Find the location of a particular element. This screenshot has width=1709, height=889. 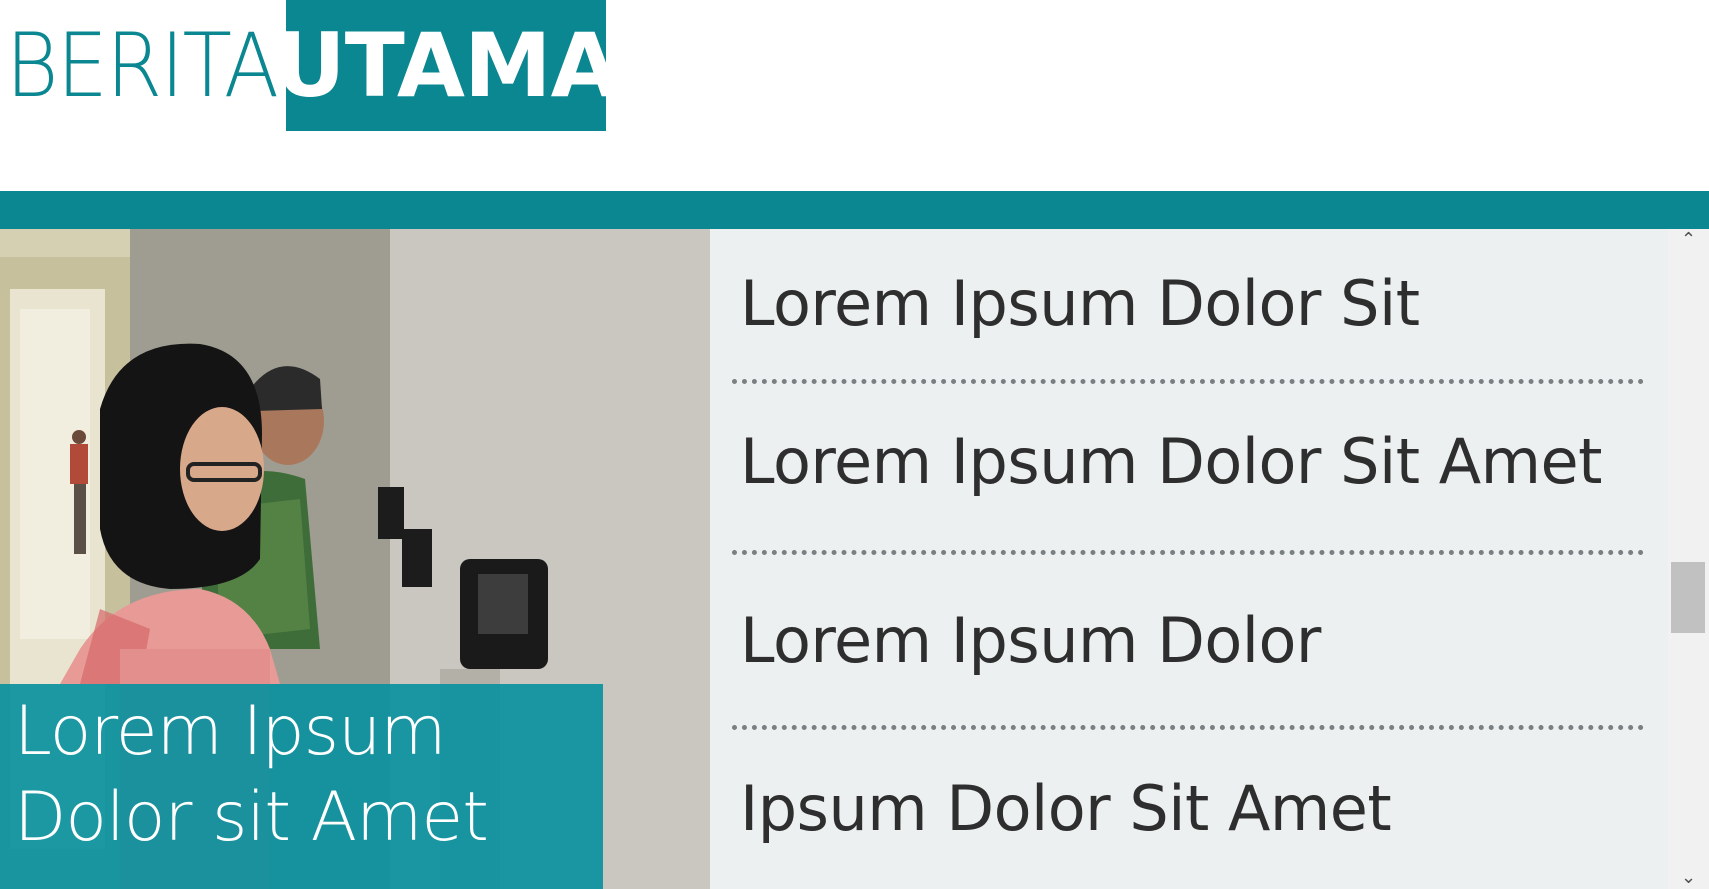

logo-word-utama: UTAMA is located at coordinates (446, 65).